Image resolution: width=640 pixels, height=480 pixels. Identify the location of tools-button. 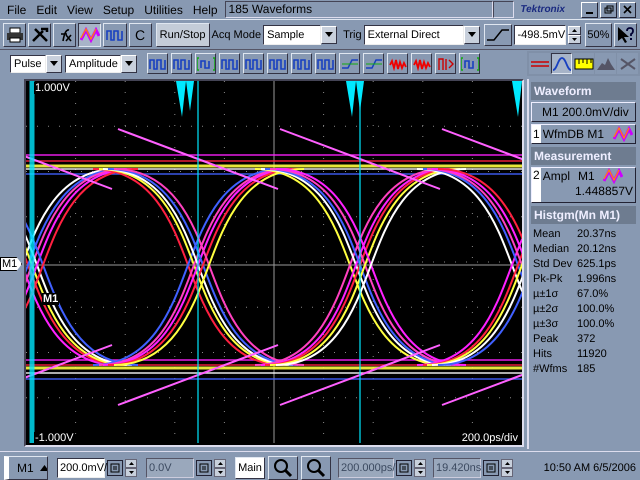
(40, 34).